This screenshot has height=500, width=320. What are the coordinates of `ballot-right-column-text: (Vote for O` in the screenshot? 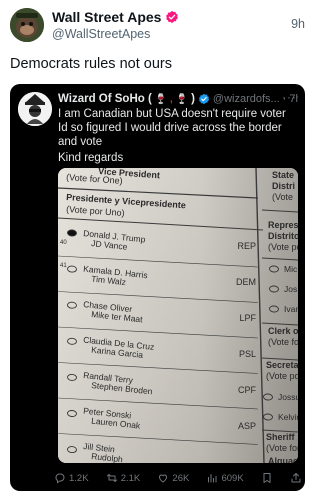 It's located at (283, 342).